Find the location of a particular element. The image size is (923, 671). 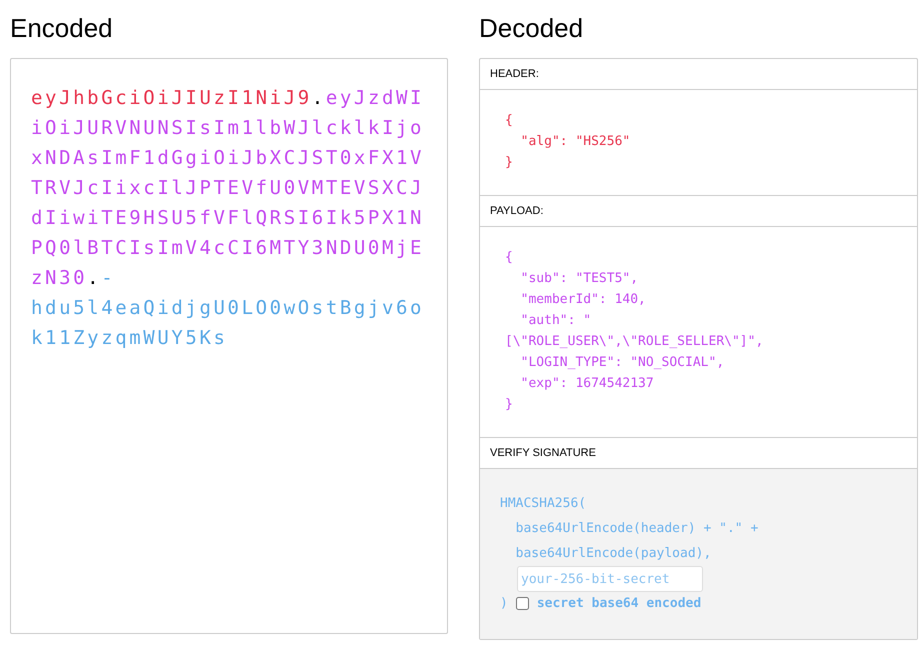

section-label: PAYLOAD: is located at coordinates (698, 211).